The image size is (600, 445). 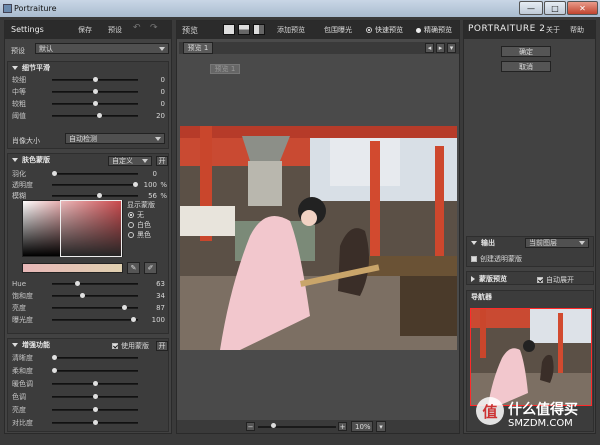 I want to click on show-mask-option: 白色, so click(x=139, y=225).